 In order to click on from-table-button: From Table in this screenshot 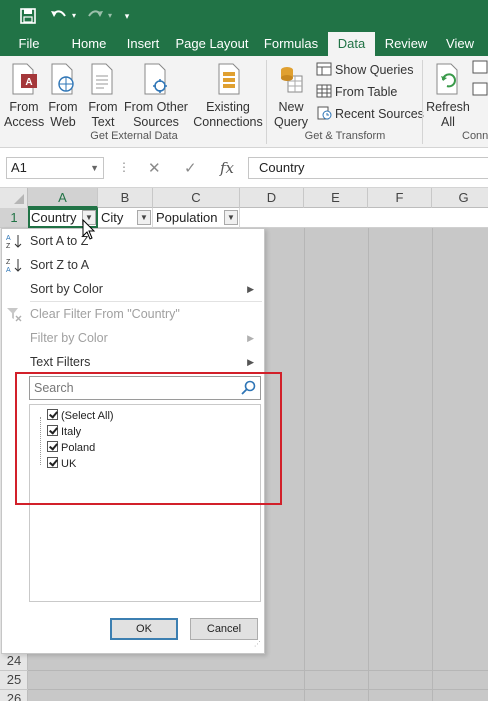, I will do `click(356, 92)`.